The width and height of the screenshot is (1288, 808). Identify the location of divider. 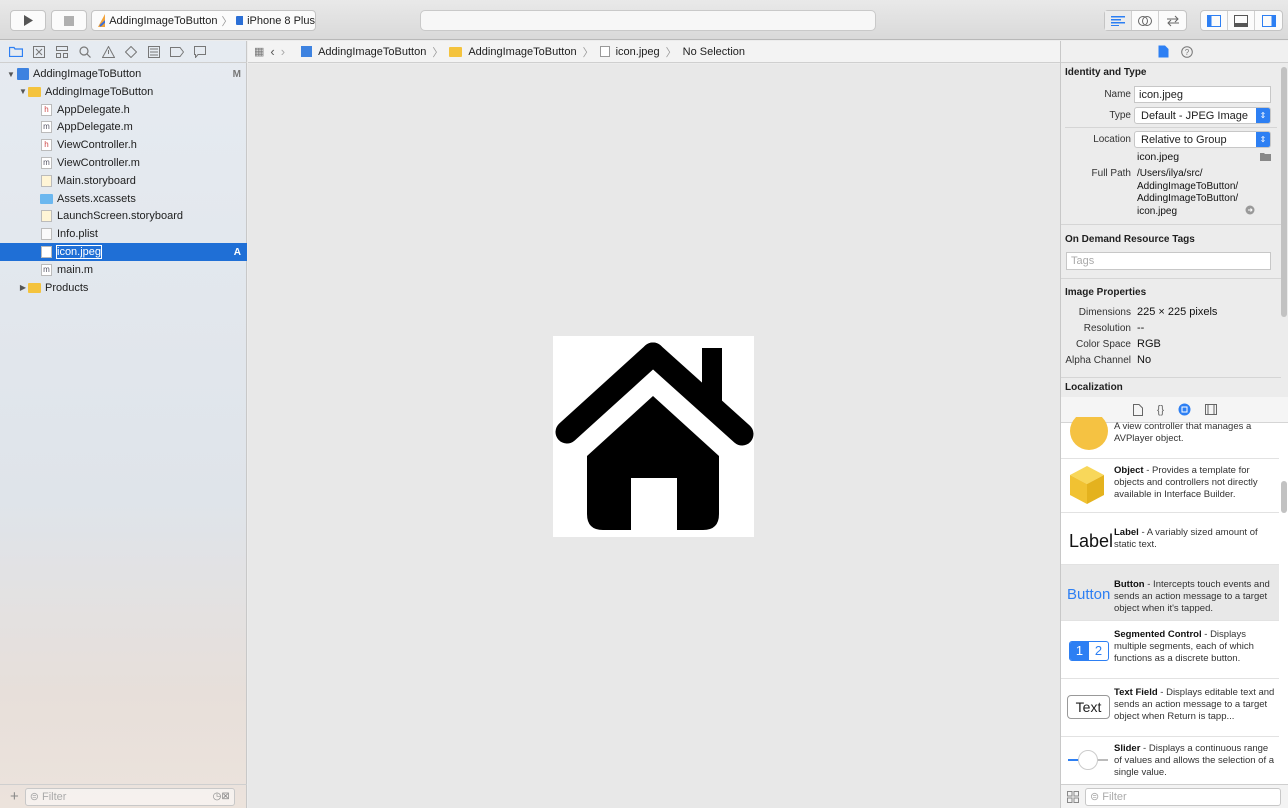
(1171, 127).